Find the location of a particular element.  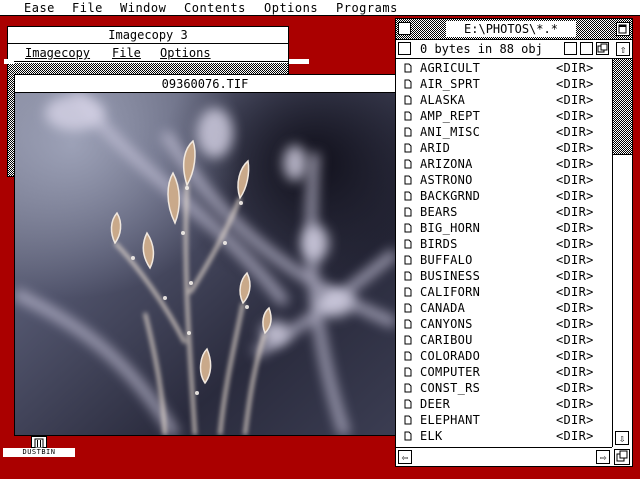

imagecopy-title: Imagecopy 3 is located at coordinates (148, 35).